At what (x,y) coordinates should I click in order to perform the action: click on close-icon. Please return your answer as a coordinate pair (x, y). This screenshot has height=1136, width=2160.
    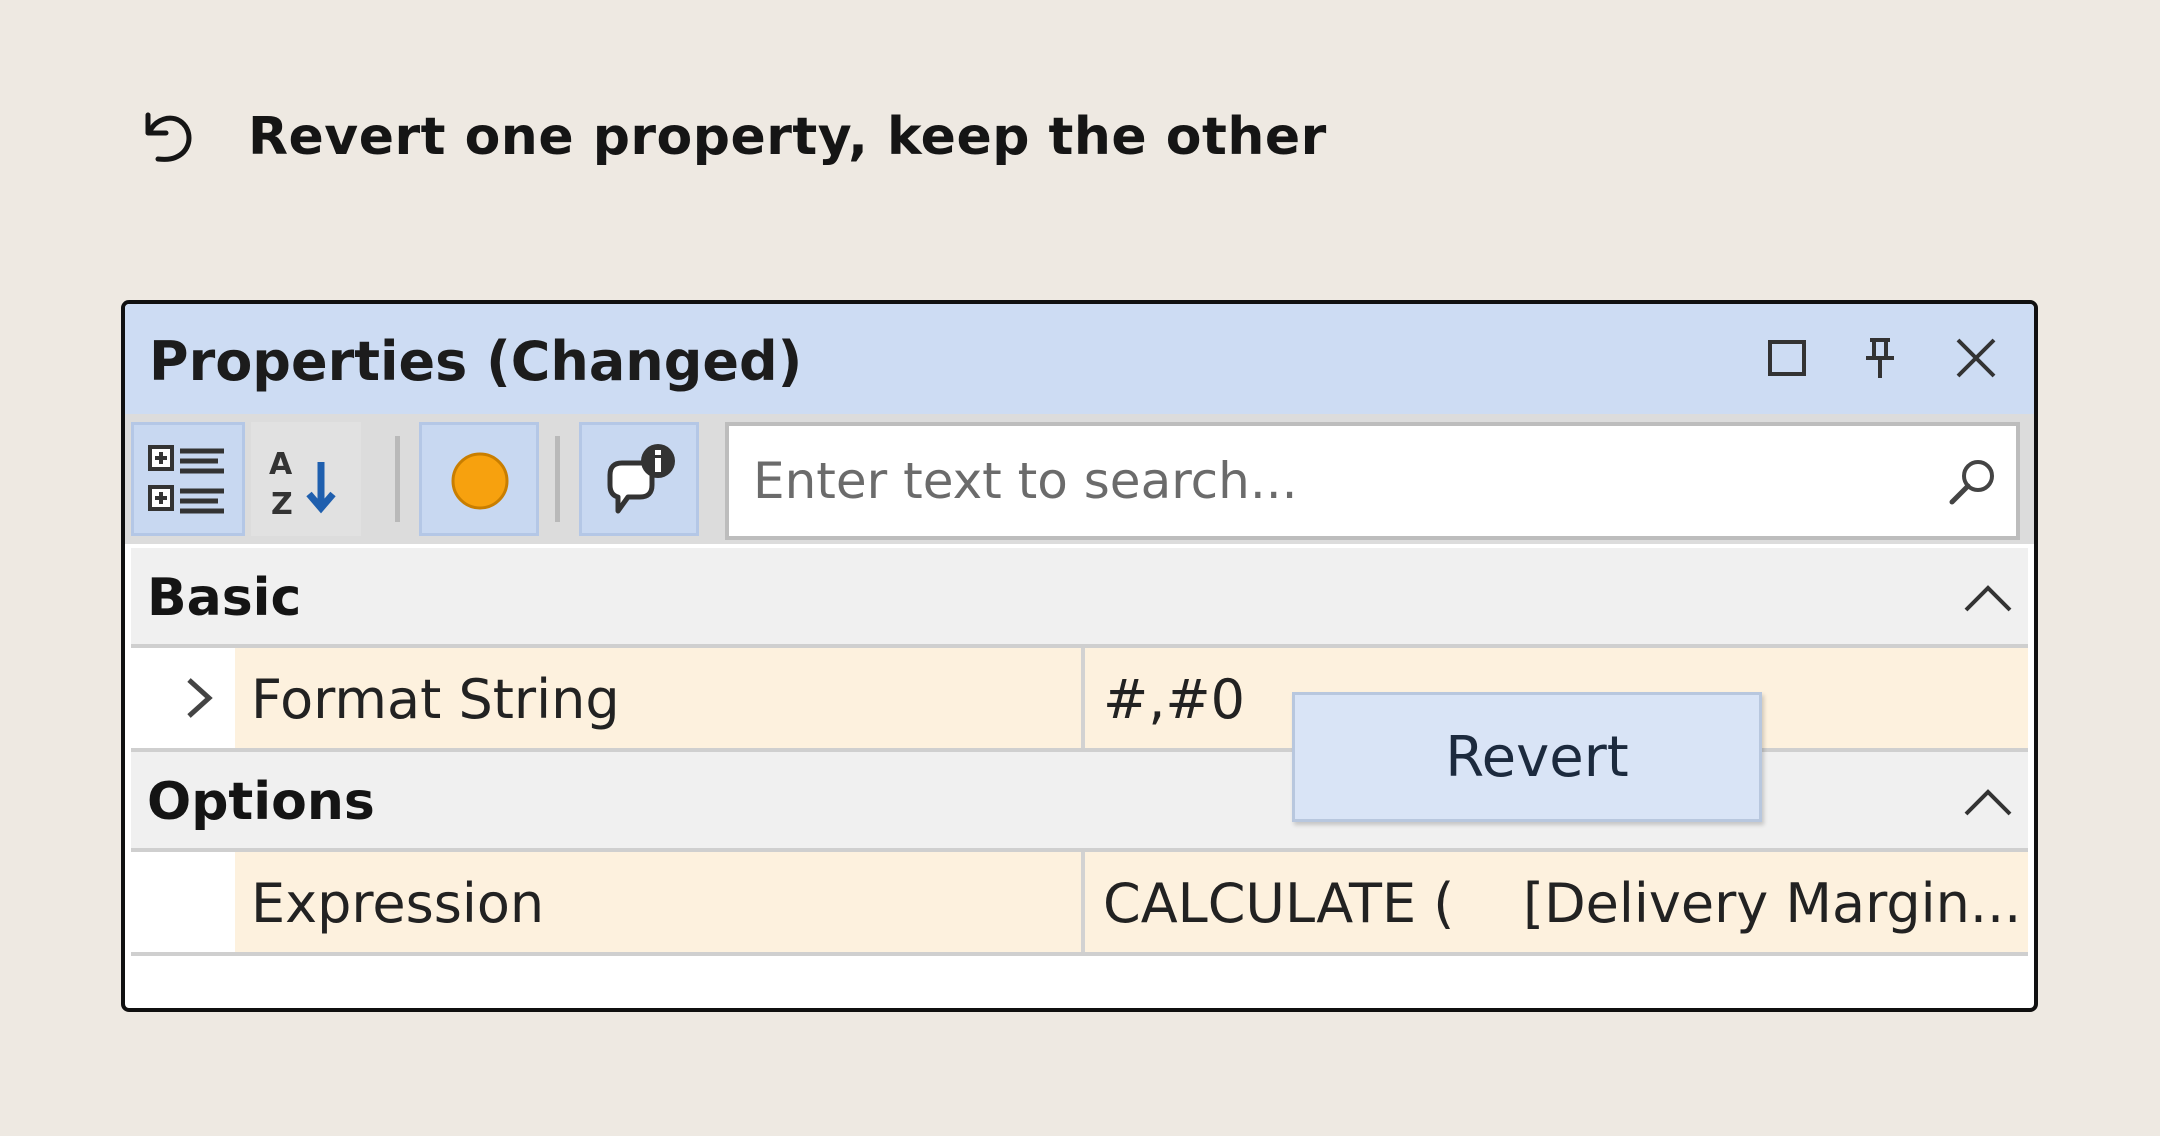
    Looking at the image, I should click on (1976, 358).